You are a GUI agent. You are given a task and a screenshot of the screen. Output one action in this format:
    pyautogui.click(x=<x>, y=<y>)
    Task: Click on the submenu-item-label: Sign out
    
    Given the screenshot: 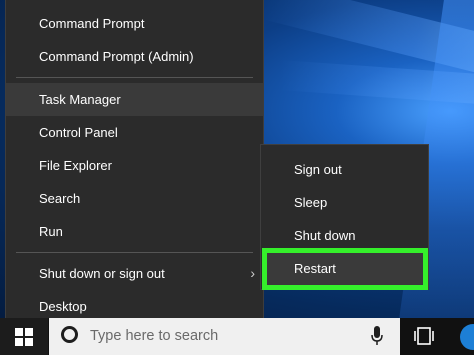 What is the action you would take?
    pyautogui.click(x=318, y=169)
    